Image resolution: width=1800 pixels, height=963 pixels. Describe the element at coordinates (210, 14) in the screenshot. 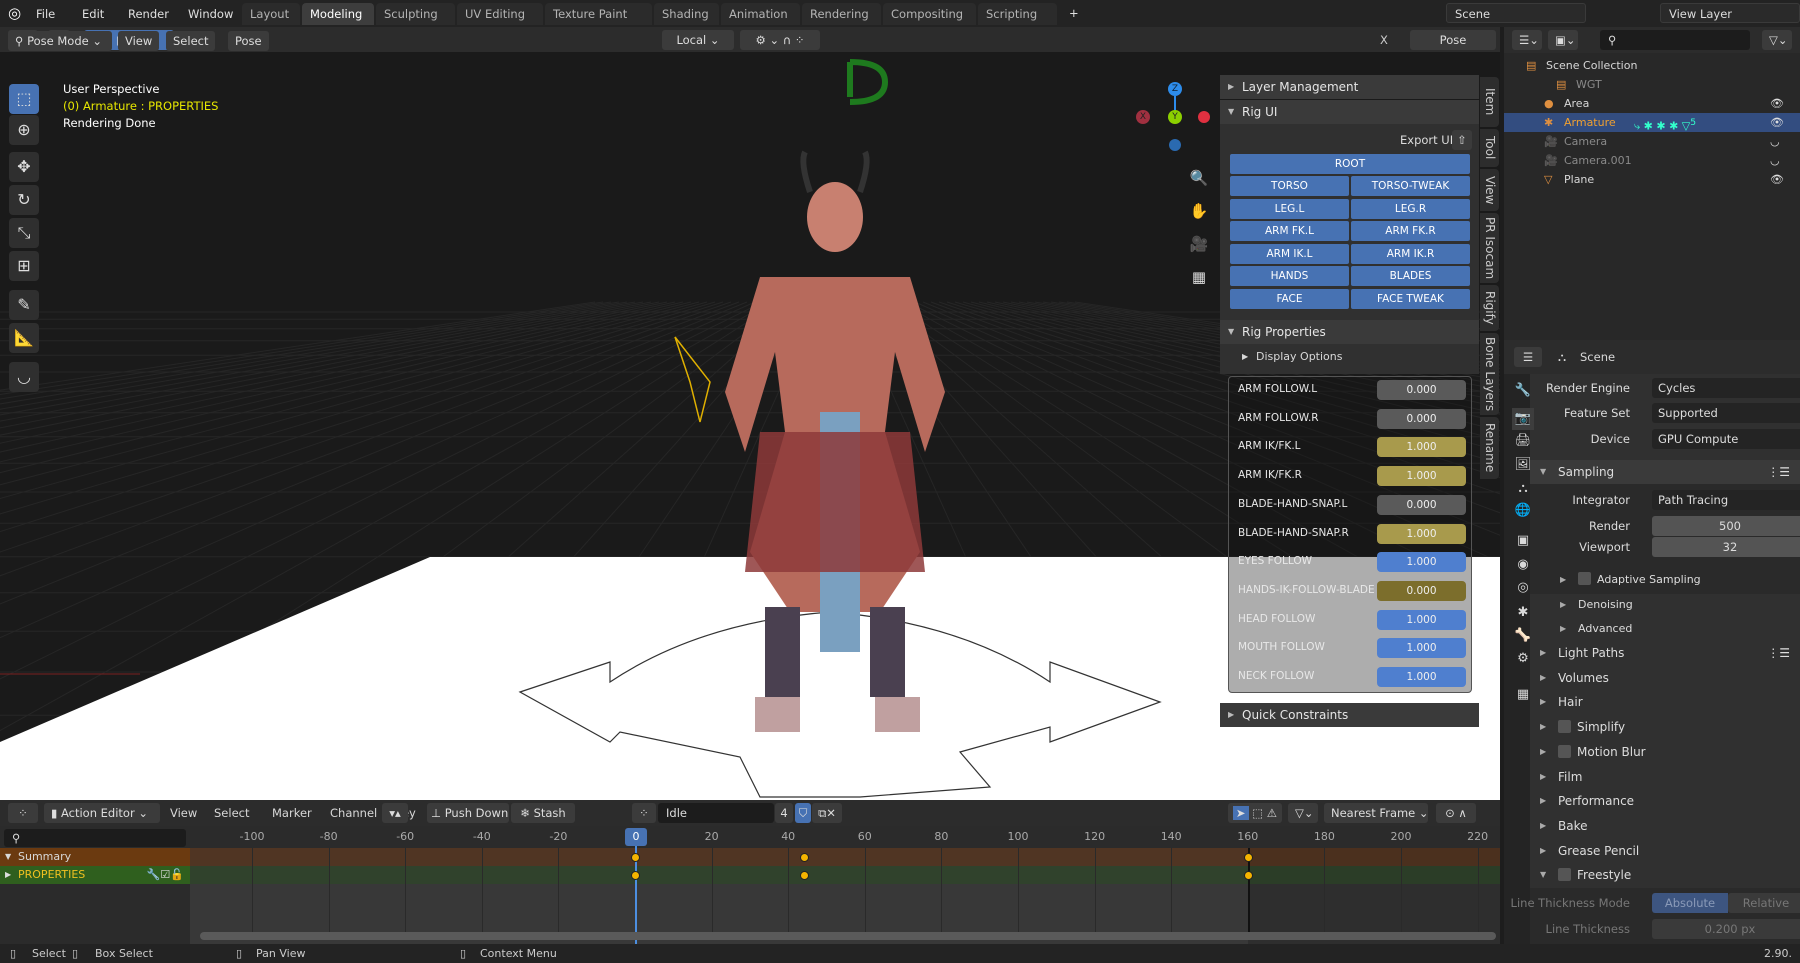

I see `menu-window: Window` at that location.